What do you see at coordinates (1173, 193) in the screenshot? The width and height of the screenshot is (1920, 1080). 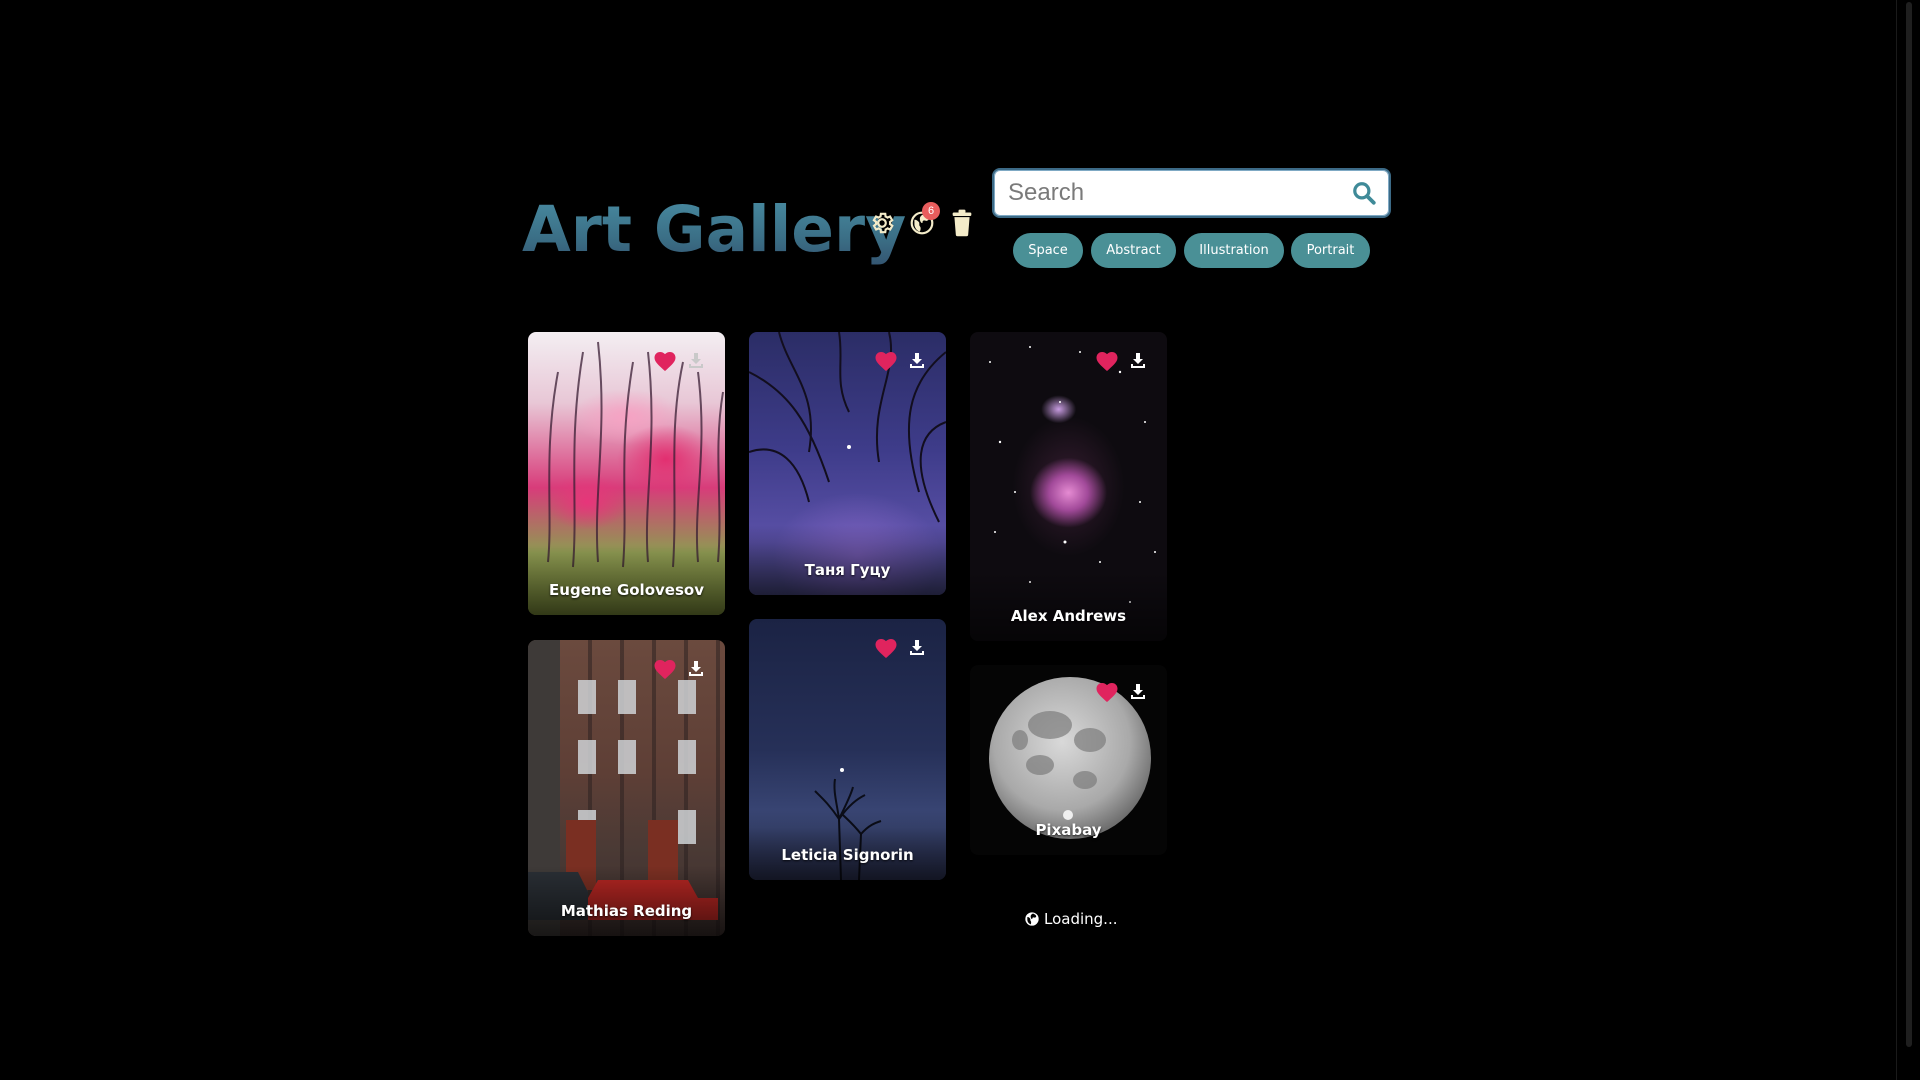 I see `search-input` at bounding box center [1173, 193].